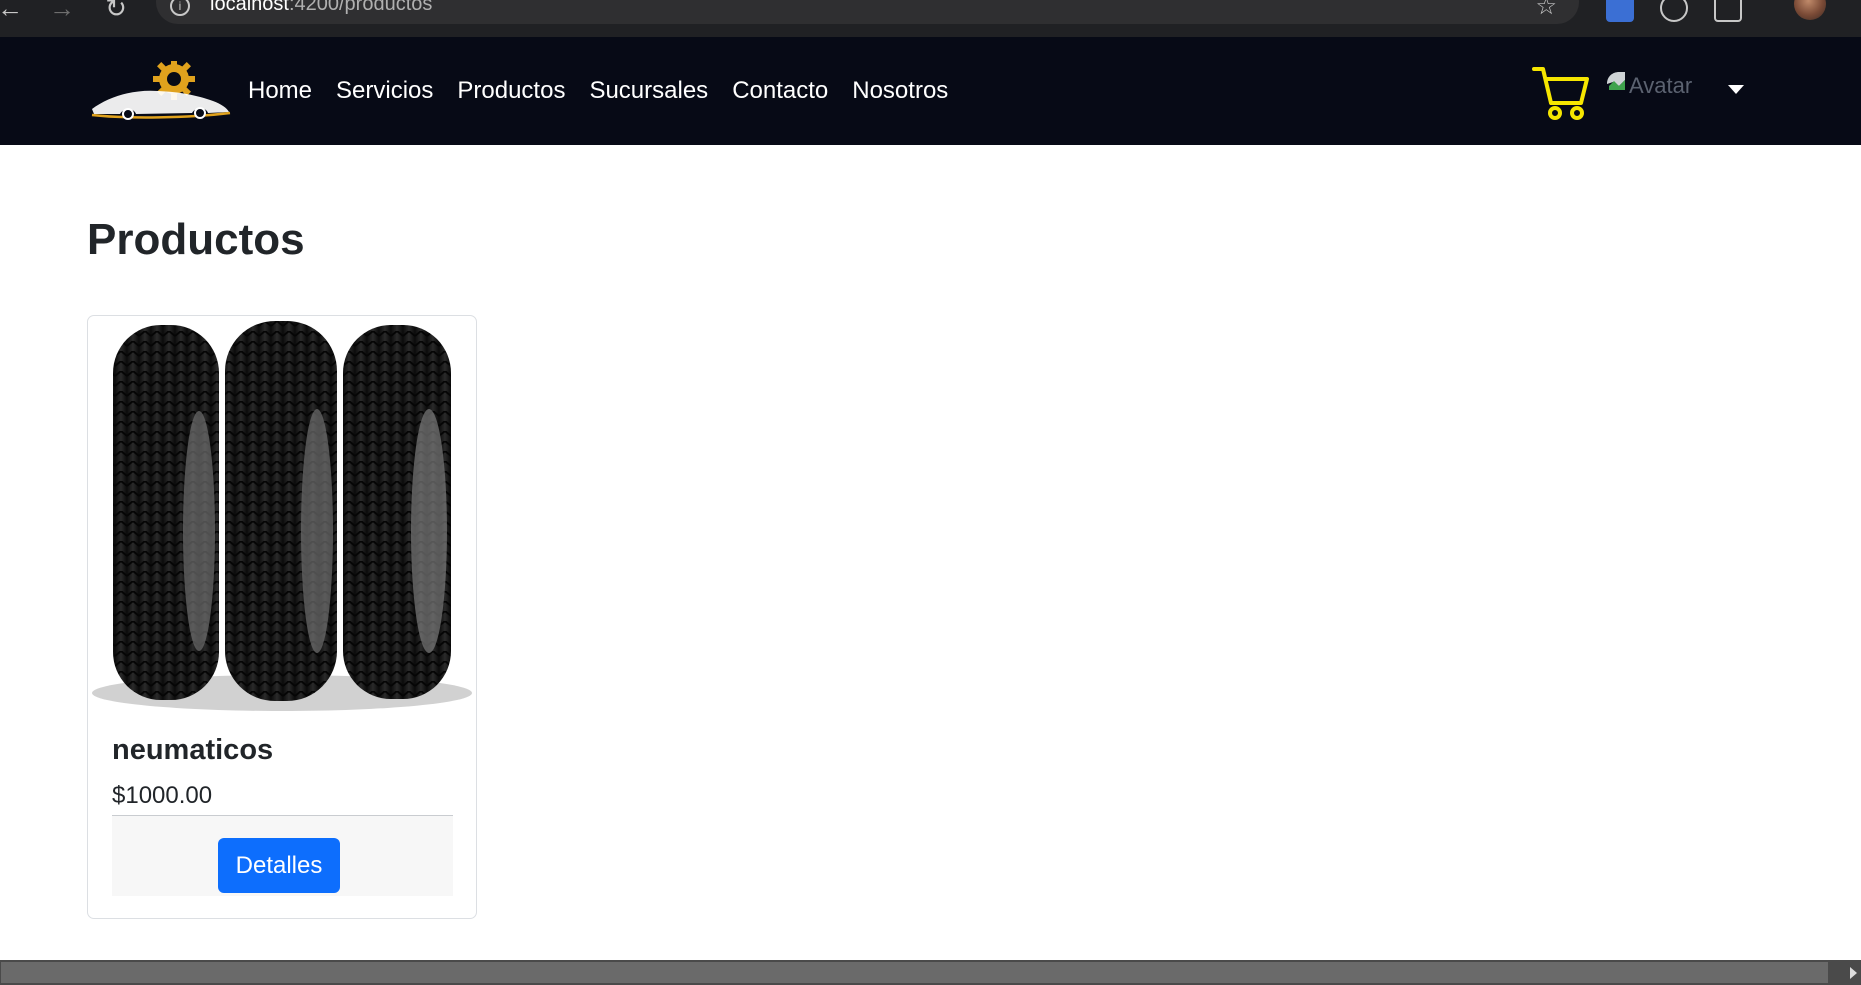 The height and width of the screenshot is (985, 1861). What do you see at coordinates (1728, 11) in the screenshot?
I see `puzzle-extensions-icon` at bounding box center [1728, 11].